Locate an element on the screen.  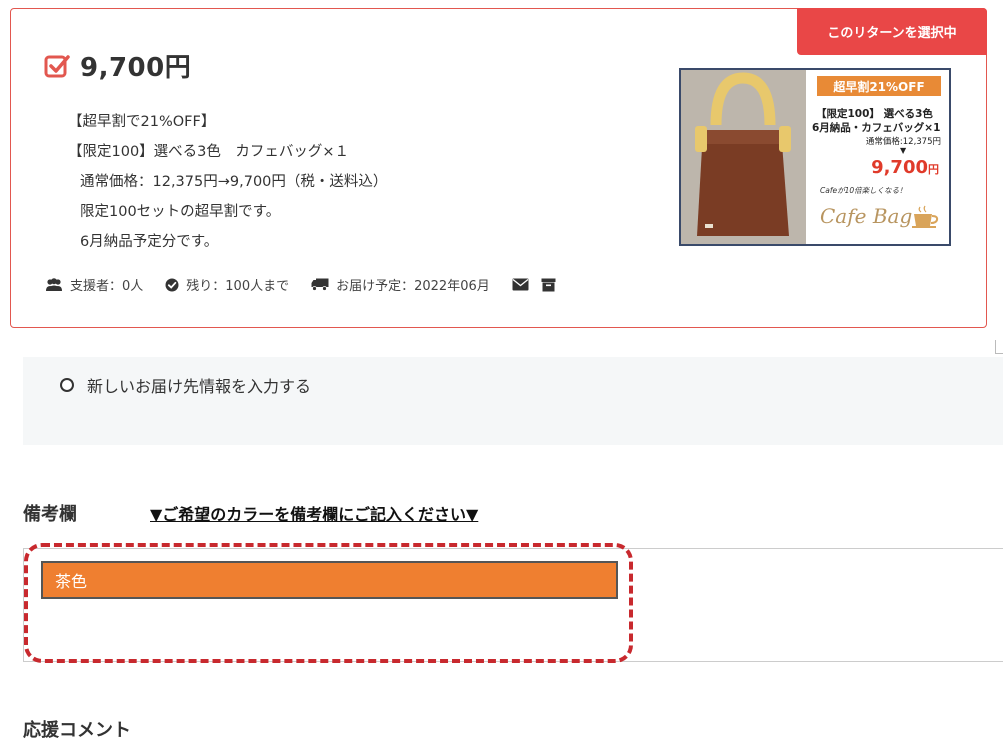
remarks-note: ▼ご希望のカラーを備考欄にご記入ください▼ is located at coordinates (314, 514).